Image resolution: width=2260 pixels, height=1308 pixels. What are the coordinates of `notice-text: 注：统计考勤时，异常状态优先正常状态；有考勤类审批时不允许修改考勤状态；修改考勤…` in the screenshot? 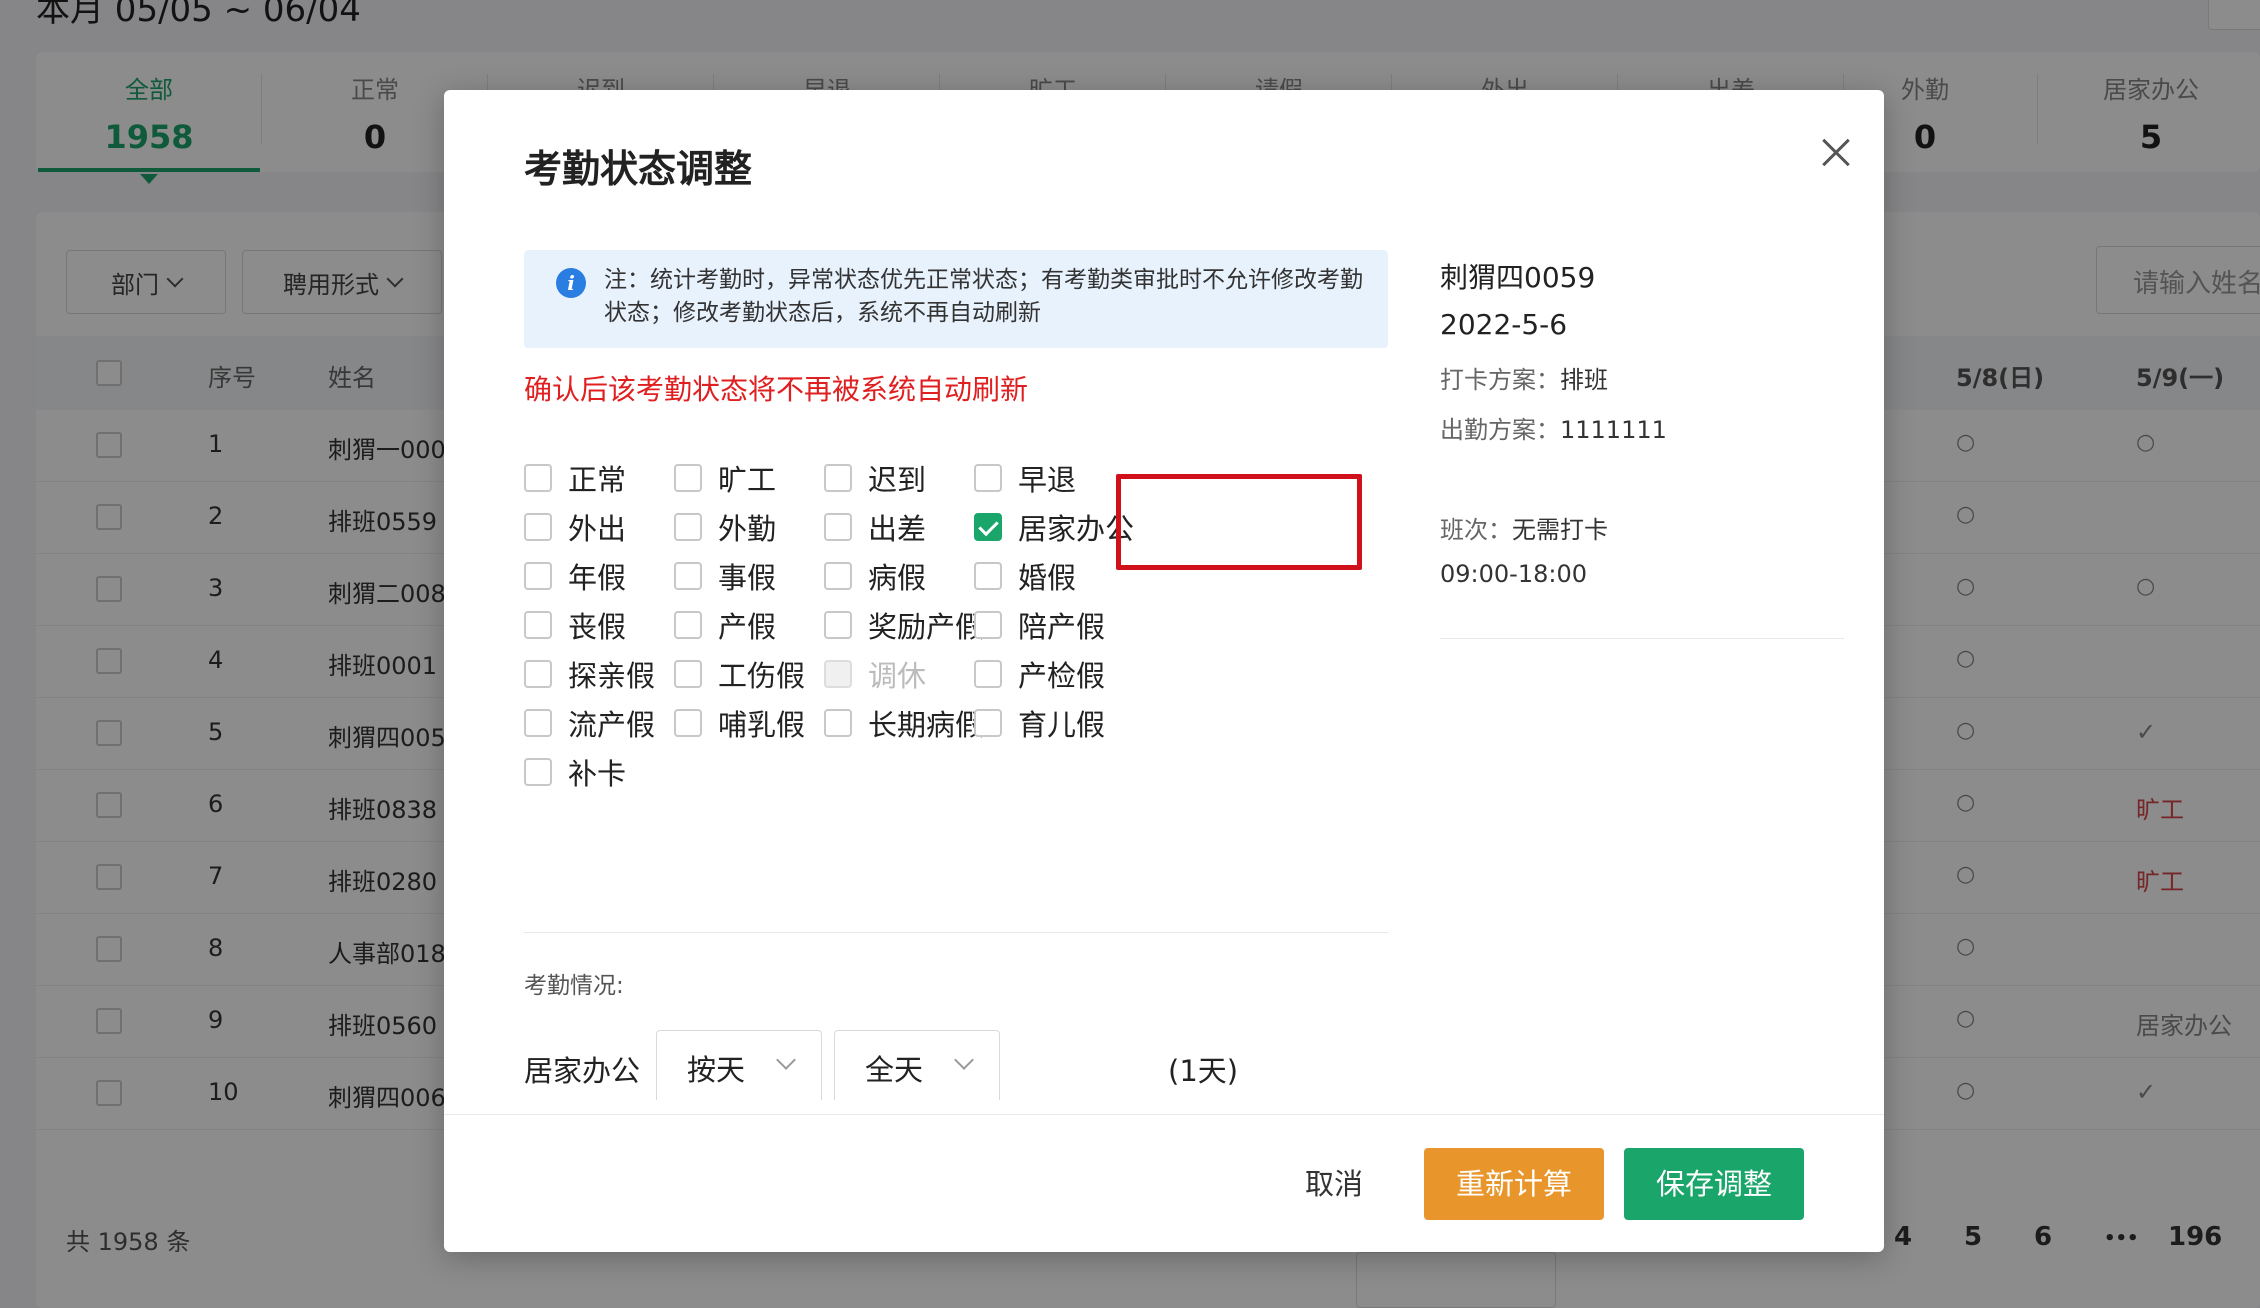 It's located at (983, 296).